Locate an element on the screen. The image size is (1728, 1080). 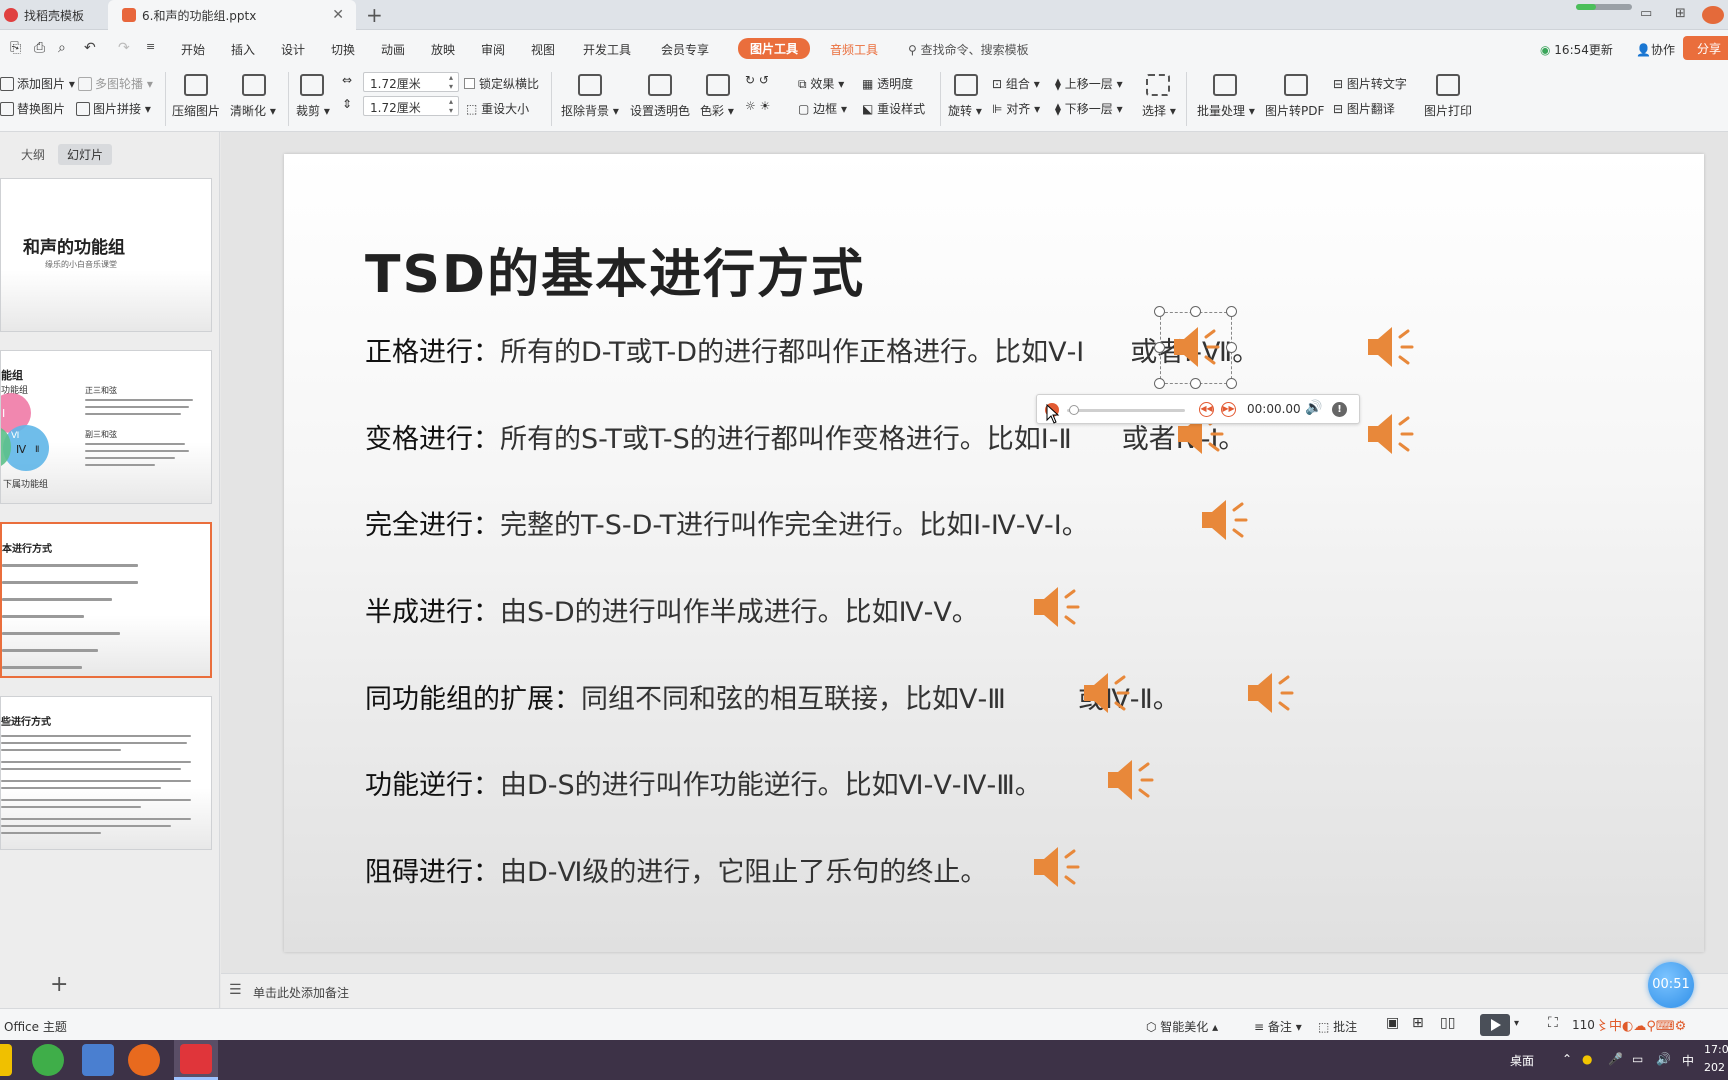
play-options-icon: ▾ is located at coordinates (1516, 1023).